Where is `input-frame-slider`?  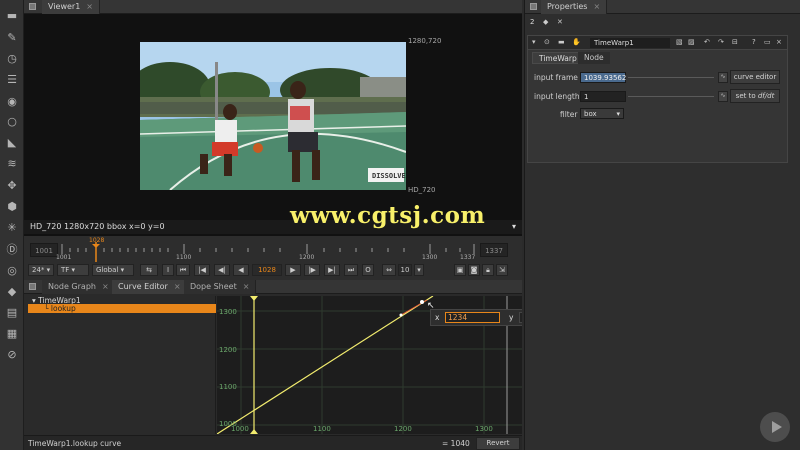
input-frame-slider is located at coordinates (671, 77).